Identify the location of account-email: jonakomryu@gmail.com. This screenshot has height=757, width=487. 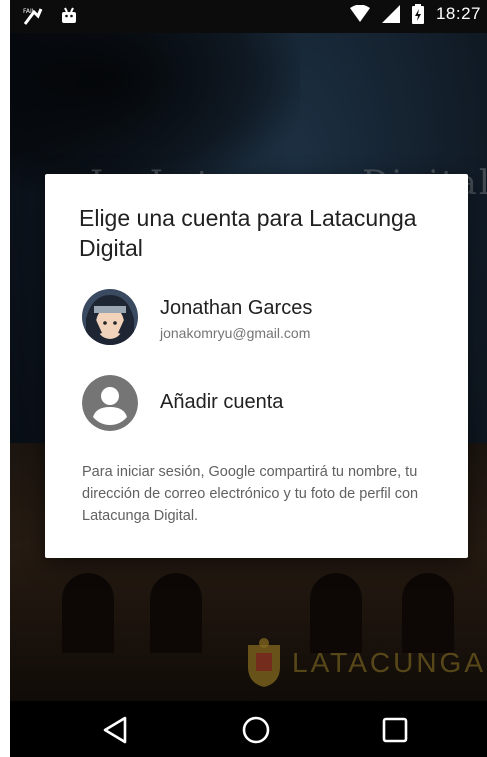
(235, 333).